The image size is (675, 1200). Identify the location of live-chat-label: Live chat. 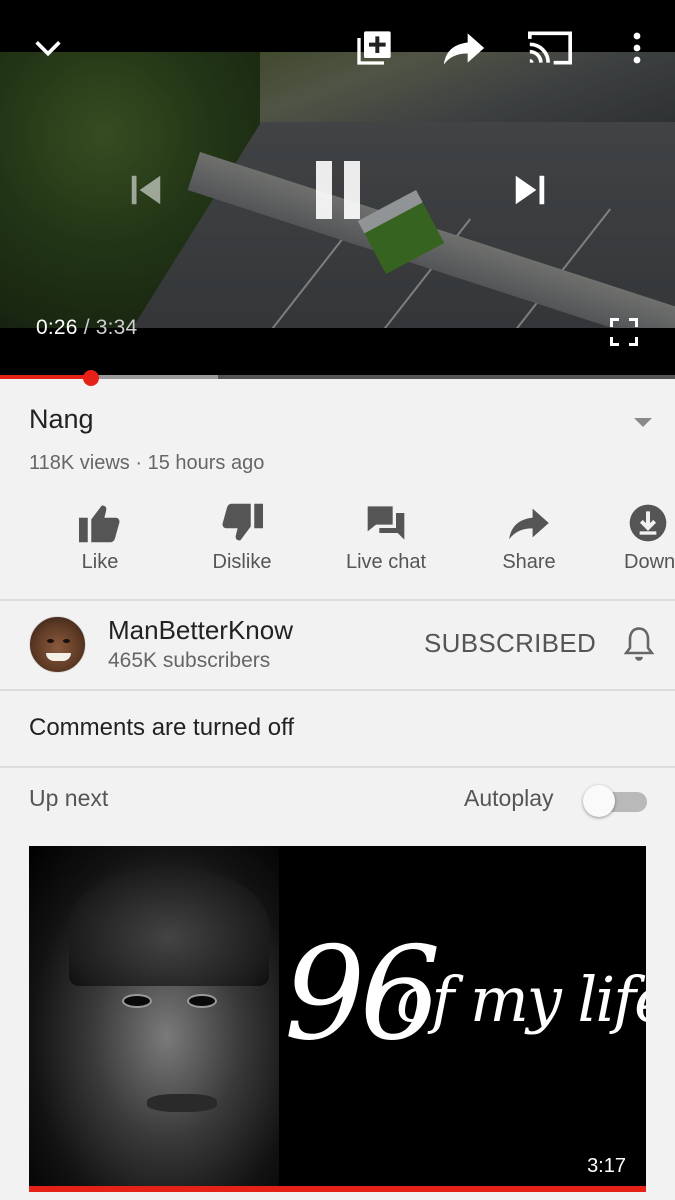
(386, 562).